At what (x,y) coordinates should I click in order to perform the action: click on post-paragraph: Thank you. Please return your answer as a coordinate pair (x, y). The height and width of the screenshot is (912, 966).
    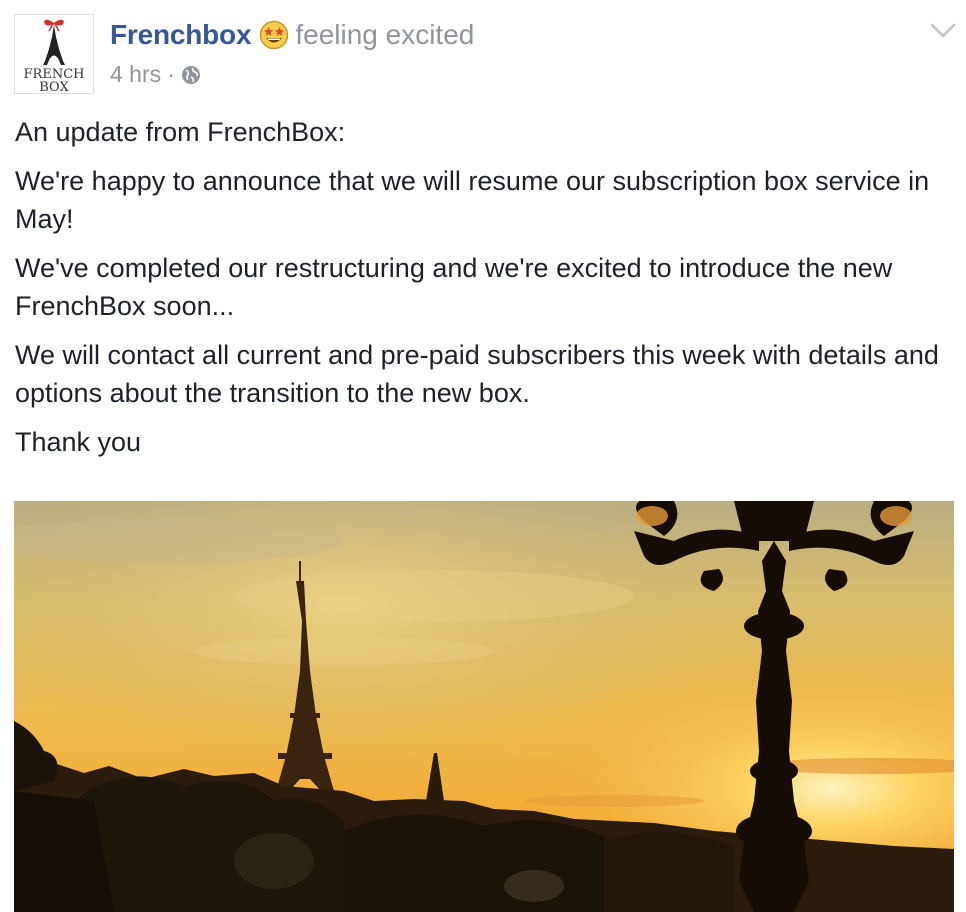
    Looking at the image, I should click on (78, 442).